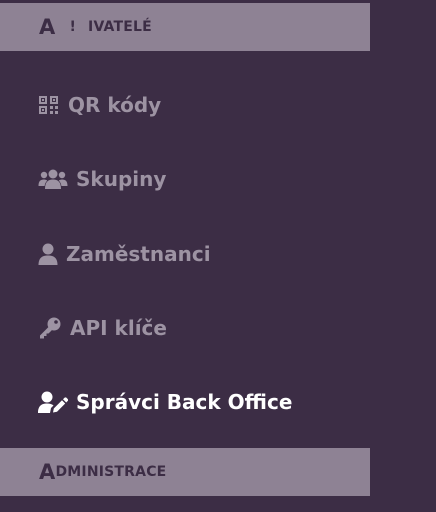 The height and width of the screenshot is (512, 436). What do you see at coordinates (48, 254) in the screenshot?
I see `user-icon` at bounding box center [48, 254].